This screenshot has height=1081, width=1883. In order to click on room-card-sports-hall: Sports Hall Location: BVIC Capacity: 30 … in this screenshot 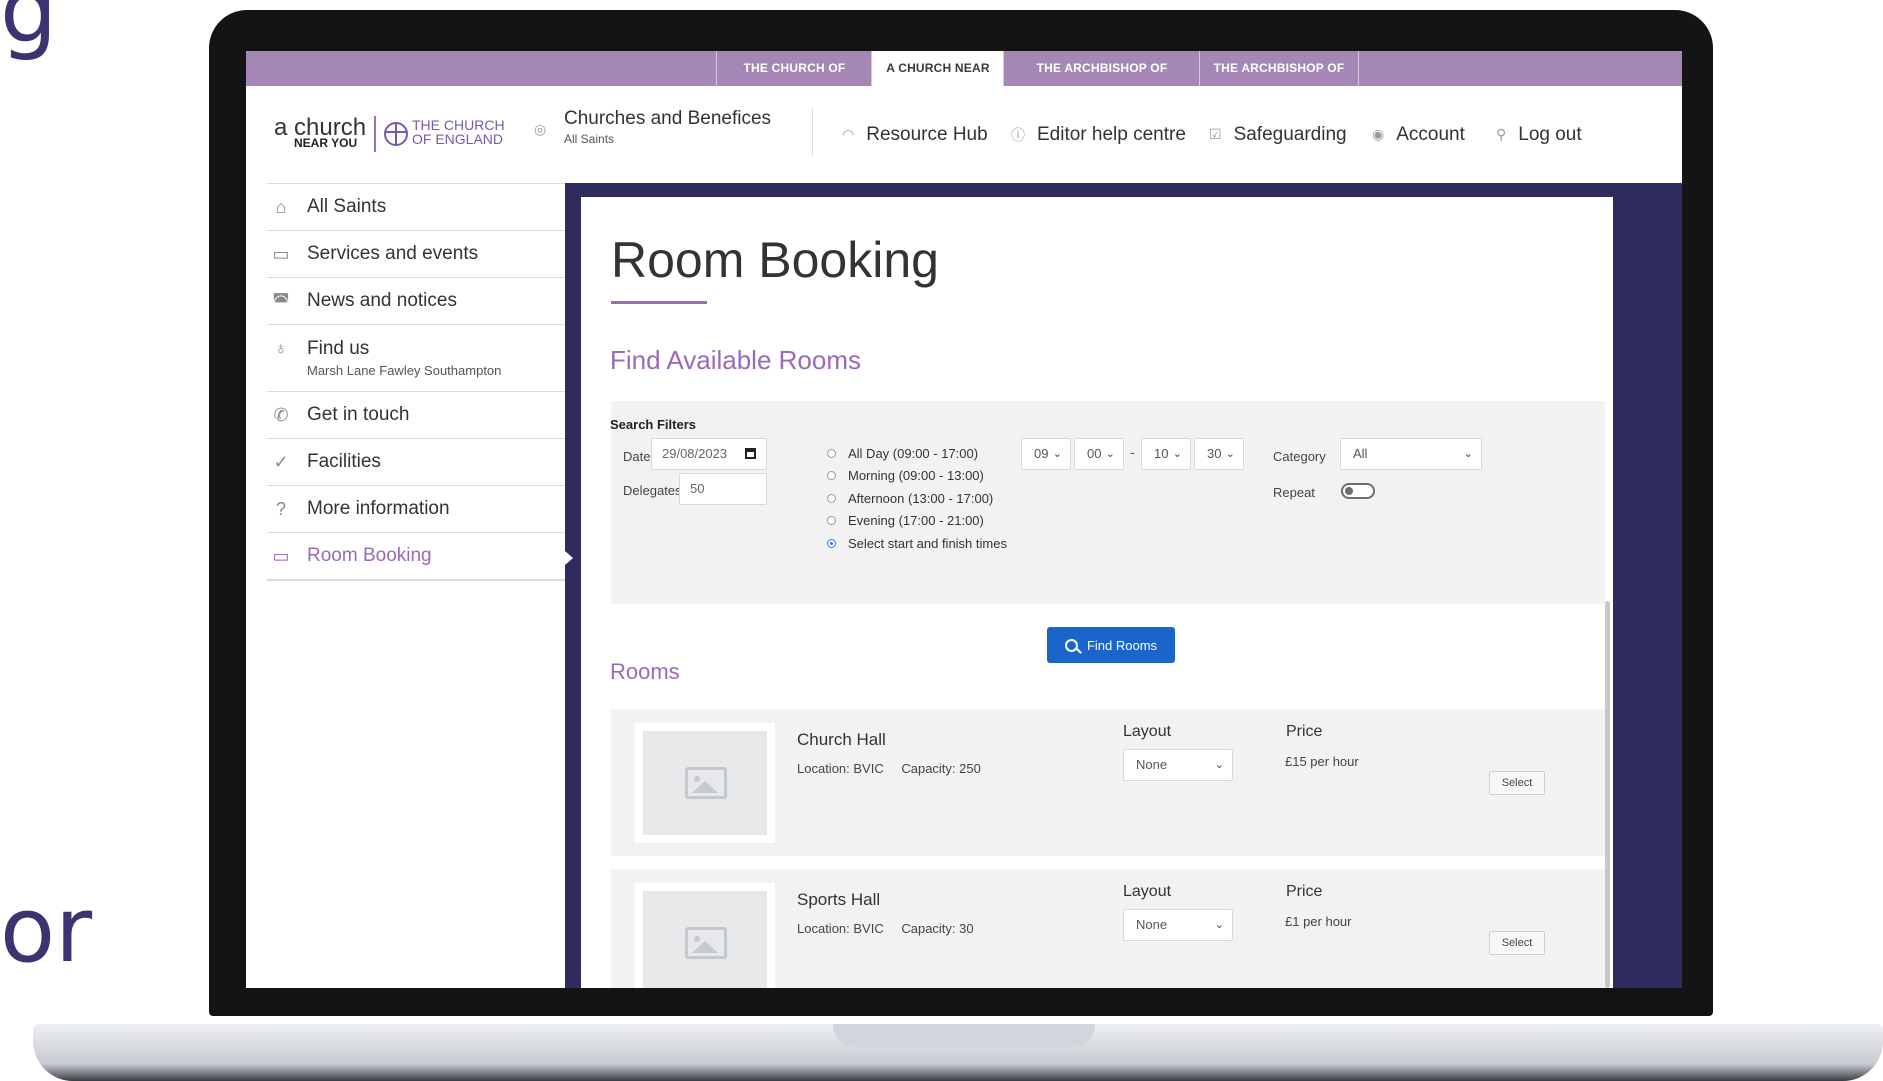, I will do `click(1108, 928)`.